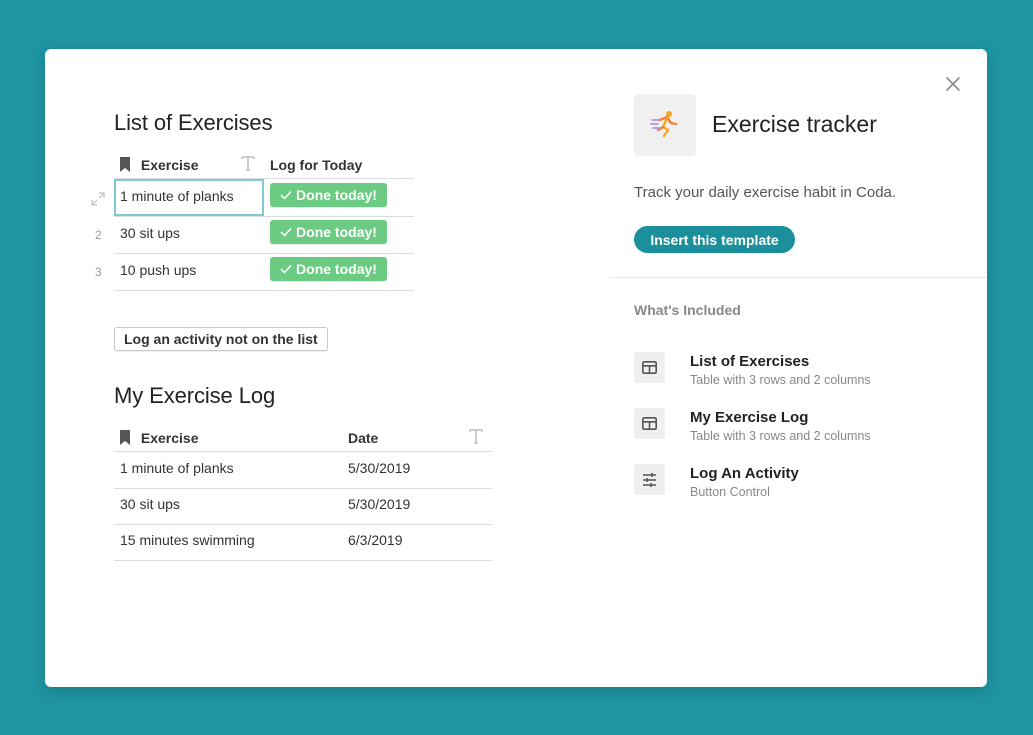  Describe the element at coordinates (714, 239) in the screenshot. I see `insert-template-button: Insert this template` at that location.